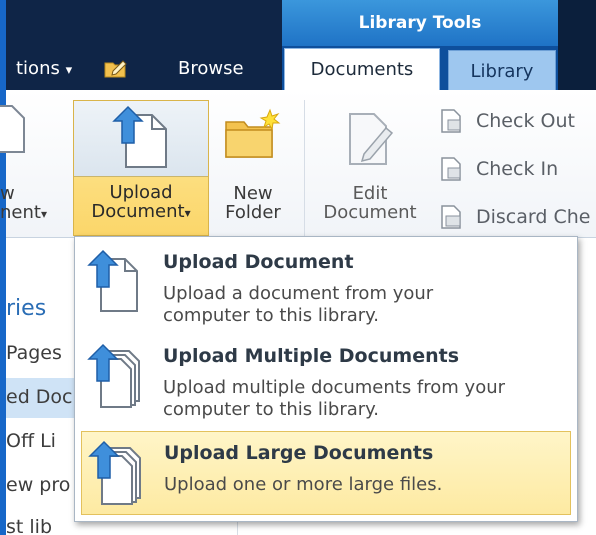 The width and height of the screenshot is (596, 535). Describe the element at coordinates (116, 67) in the screenshot. I see `edit-page-icon` at that location.